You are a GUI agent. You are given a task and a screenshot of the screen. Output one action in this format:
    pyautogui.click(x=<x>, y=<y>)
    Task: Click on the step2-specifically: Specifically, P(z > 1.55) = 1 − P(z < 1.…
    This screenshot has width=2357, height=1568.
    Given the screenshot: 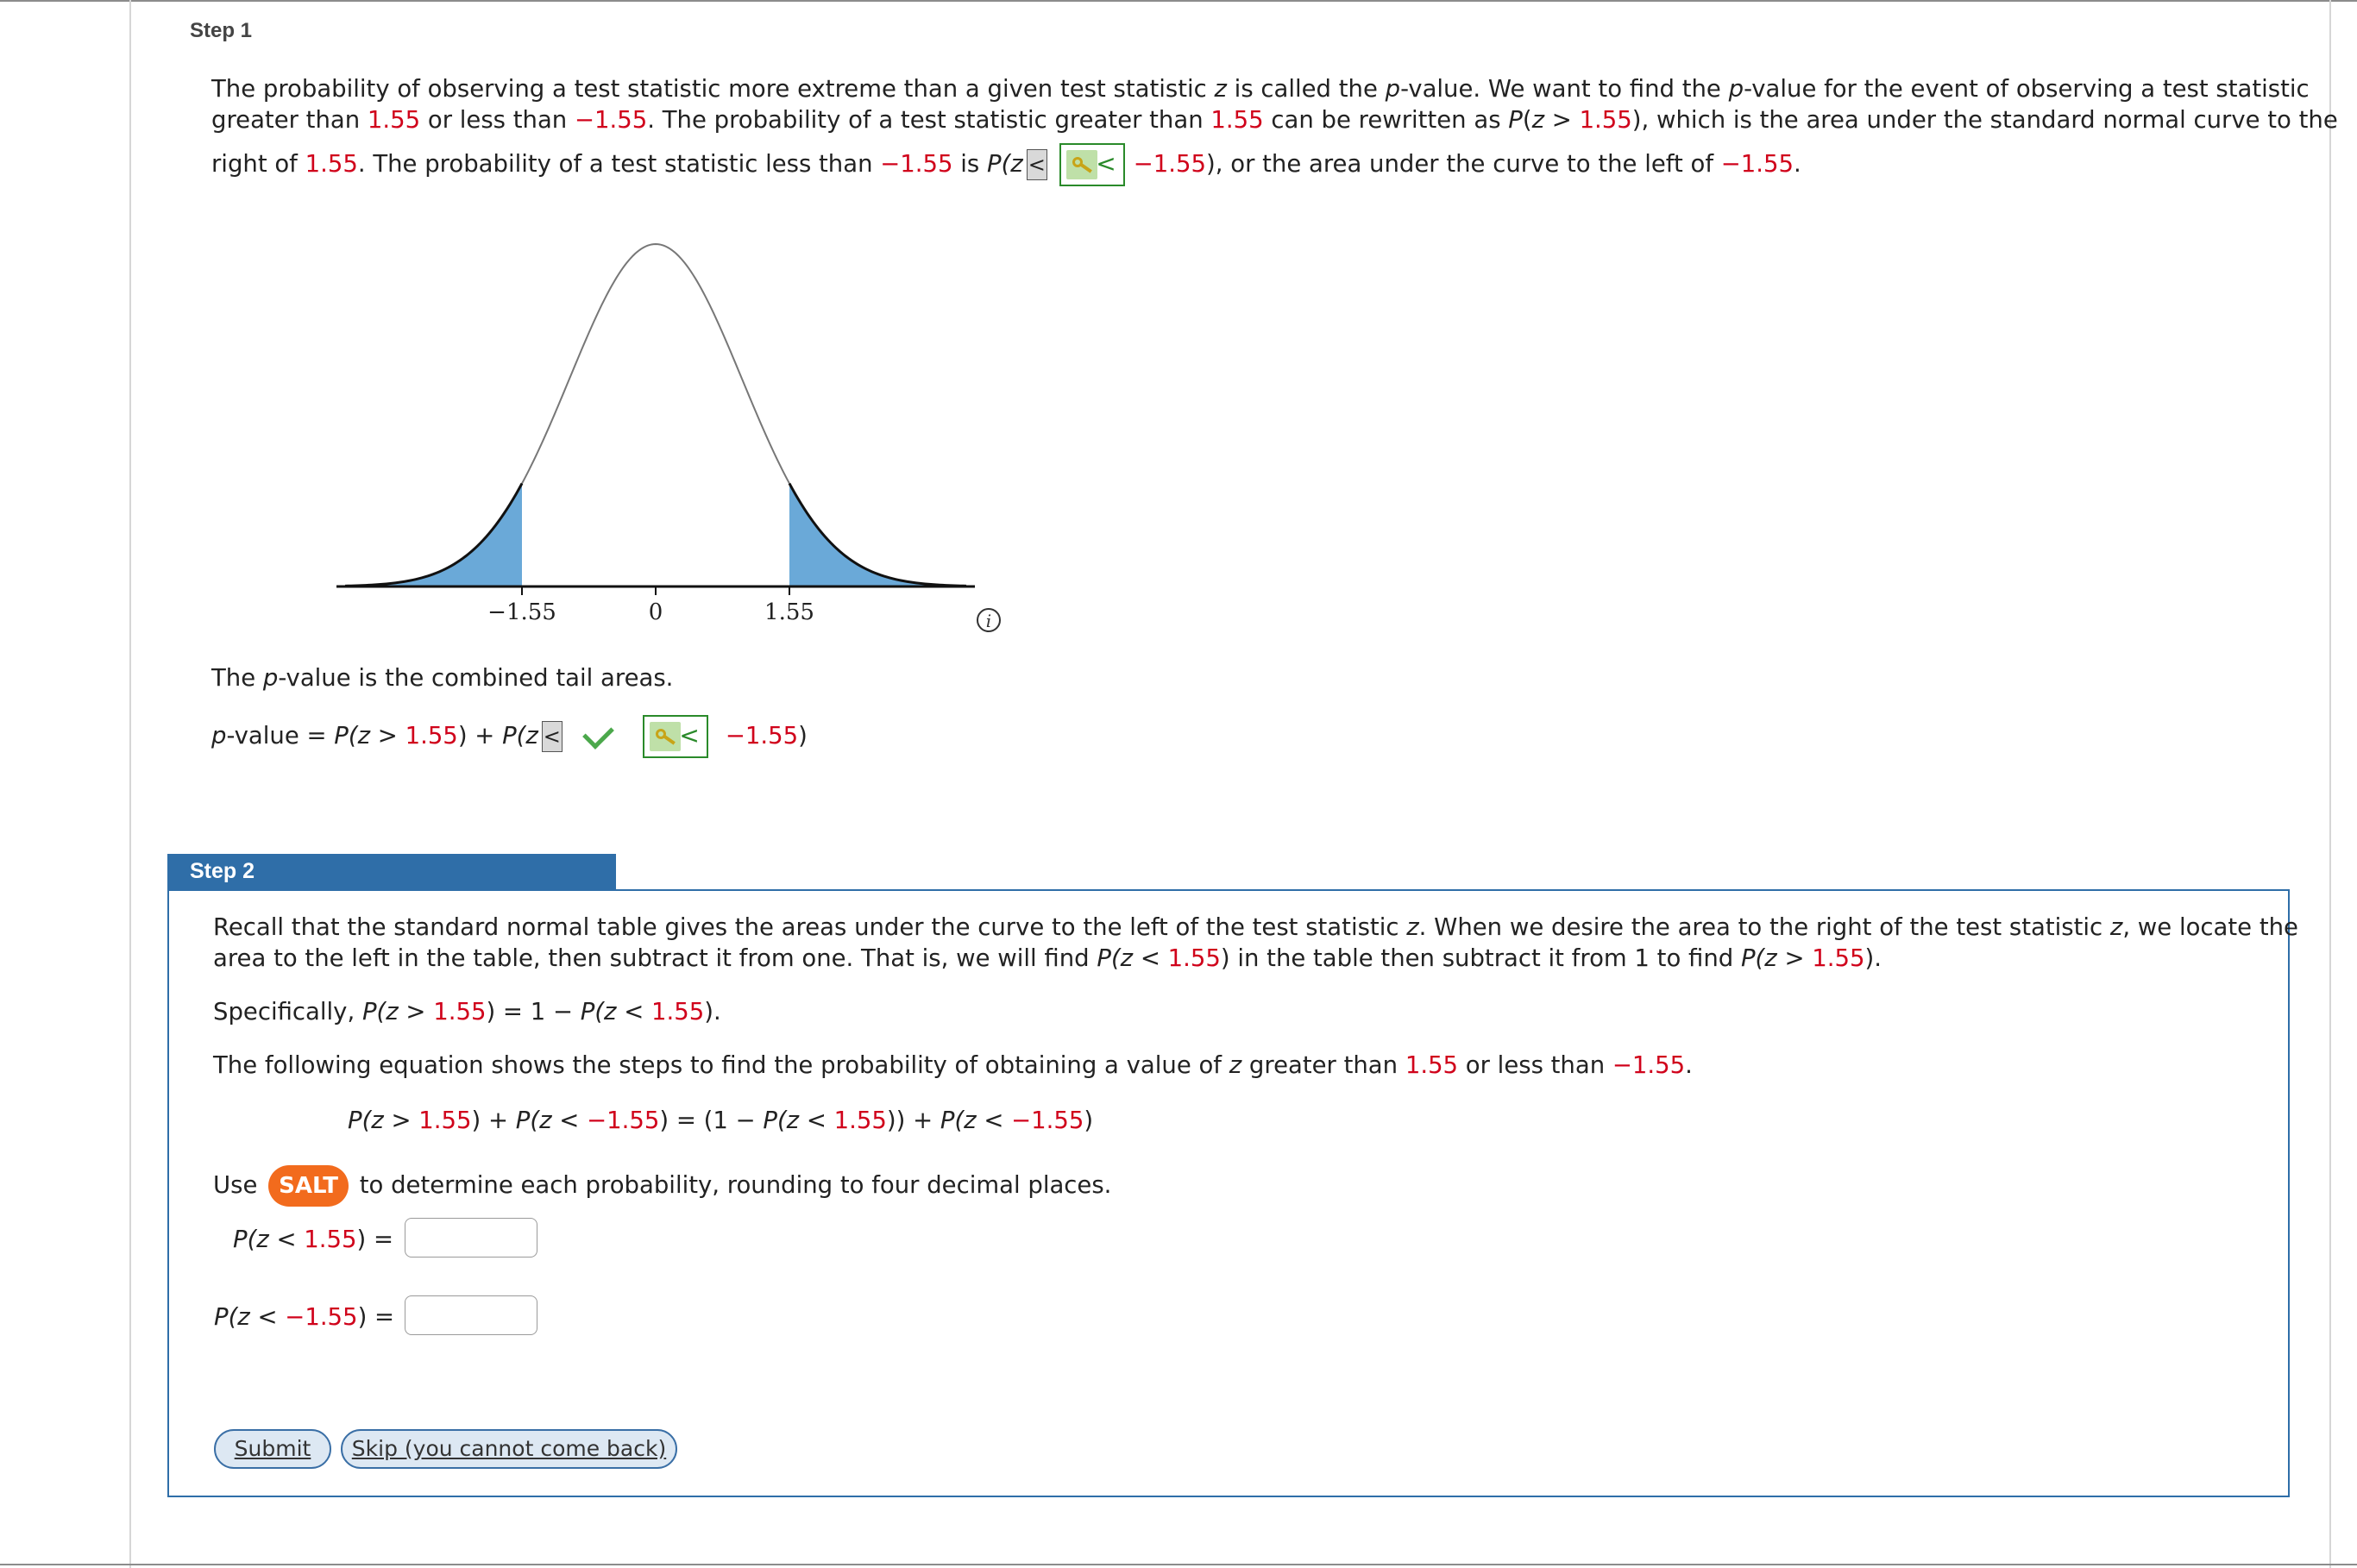 What is the action you would take?
    pyautogui.click(x=467, y=1011)
    